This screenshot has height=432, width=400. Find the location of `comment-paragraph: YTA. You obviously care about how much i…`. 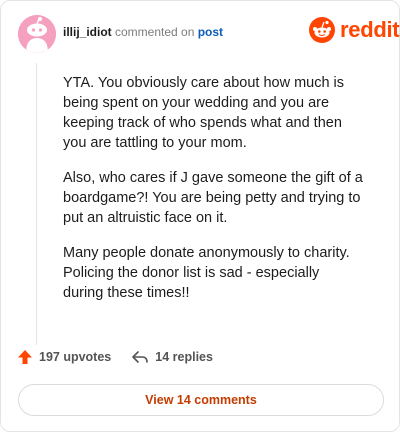

comment-paragraph: YTA. You obviously care about how much i… is located at coordinates (204, 113).